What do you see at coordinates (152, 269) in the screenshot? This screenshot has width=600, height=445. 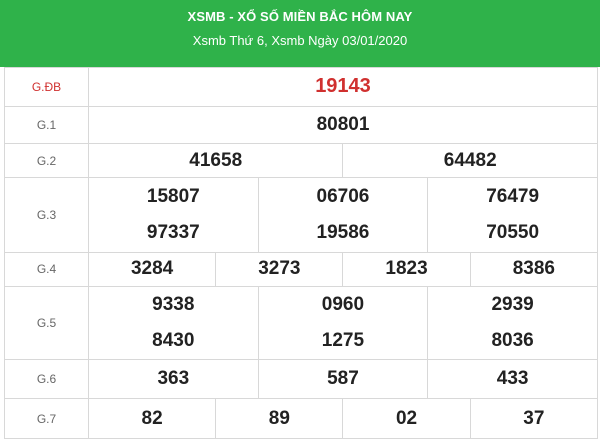 I see `prize-number: 3284` at bounding box center [152, 269].